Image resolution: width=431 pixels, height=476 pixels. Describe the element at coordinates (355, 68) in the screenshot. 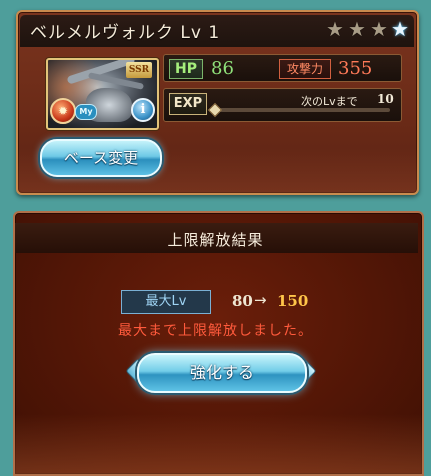

I see `attack-value: 355` at that location.